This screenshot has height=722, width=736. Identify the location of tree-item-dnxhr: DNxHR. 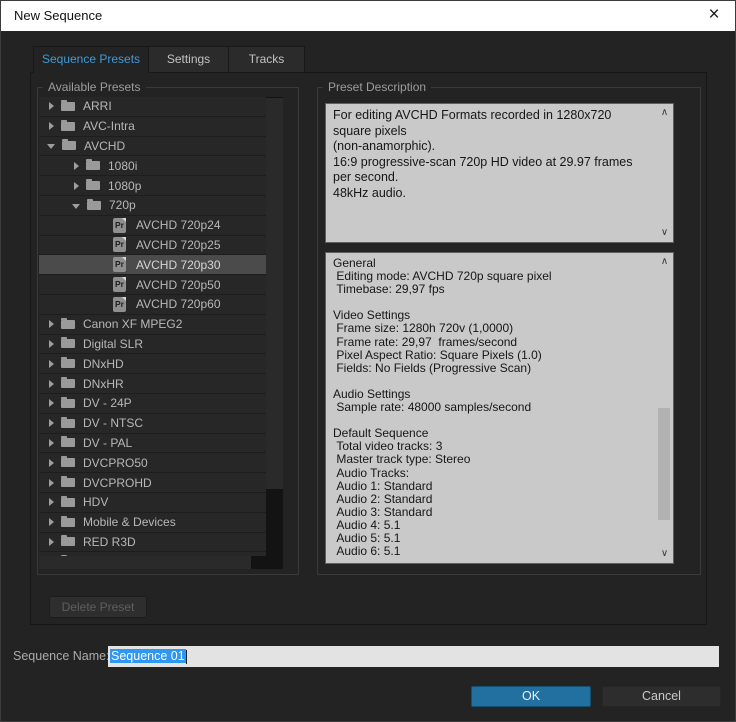
(152, 384).